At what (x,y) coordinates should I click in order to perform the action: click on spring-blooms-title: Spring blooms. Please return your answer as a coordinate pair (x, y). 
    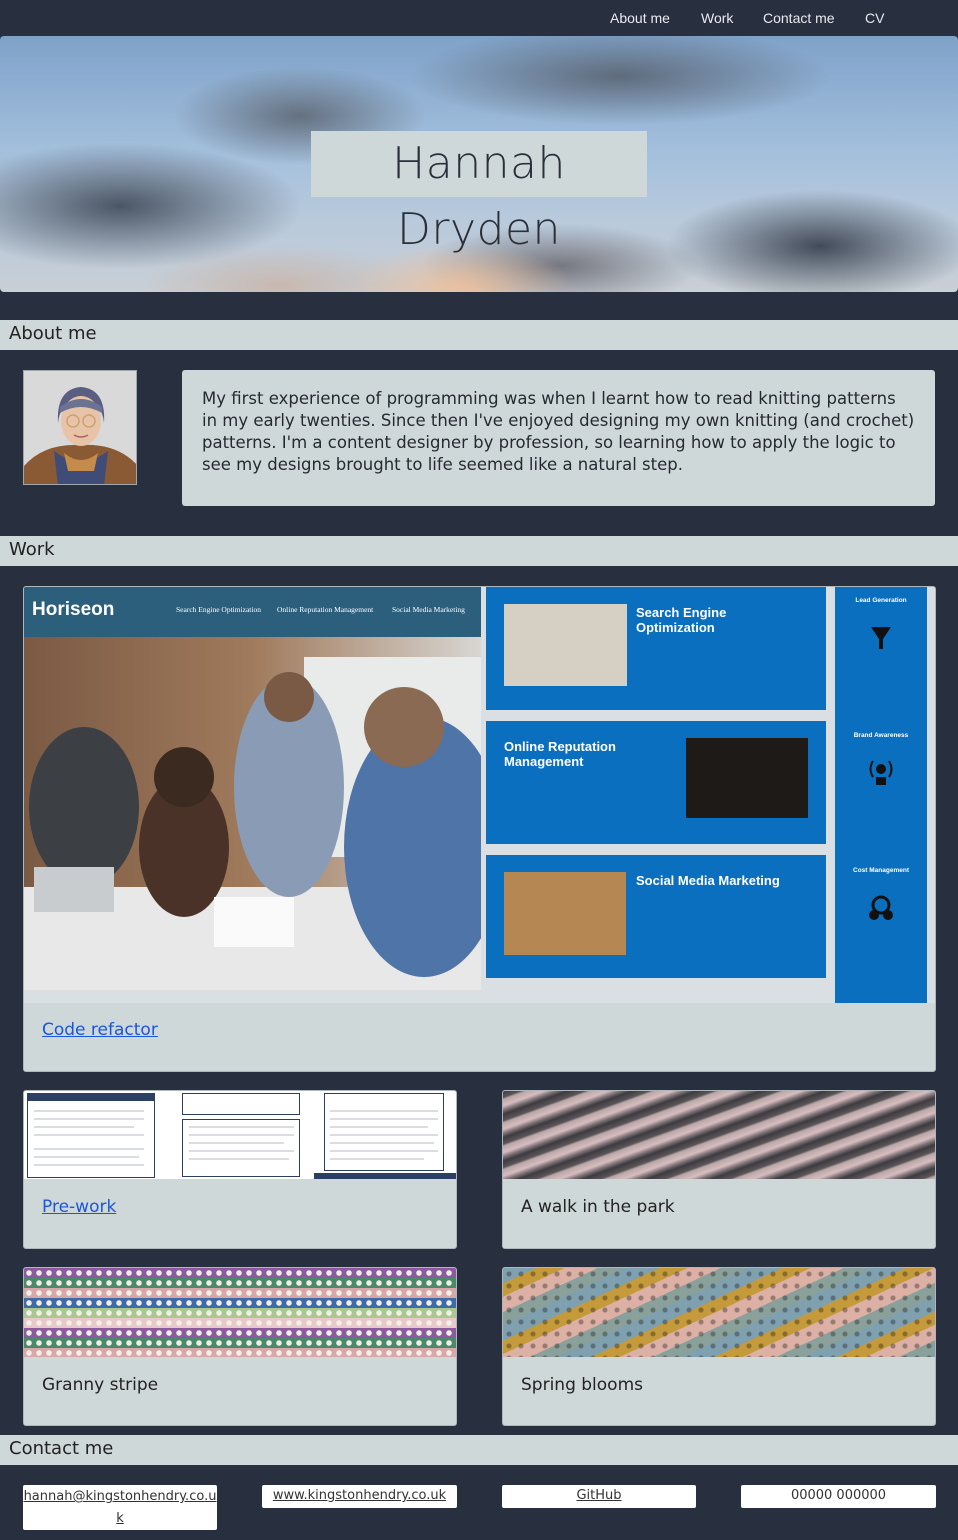
    Looking at the image, I should click on (582, 1385).